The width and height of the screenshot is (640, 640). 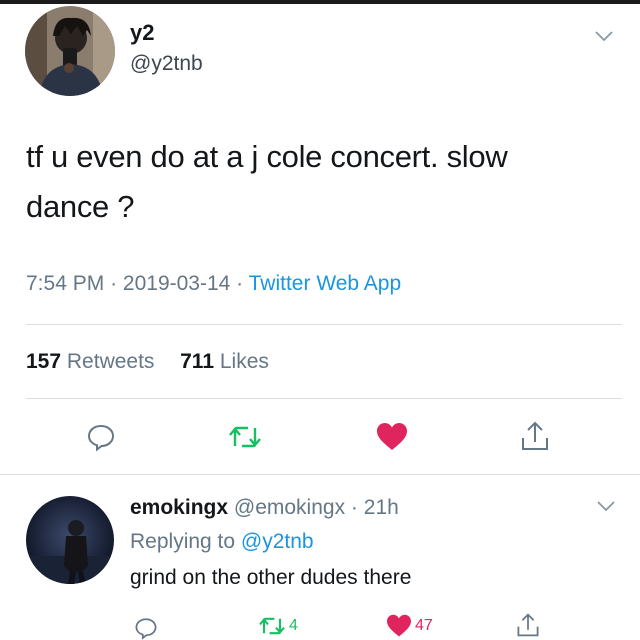 I want to click on tweet-date: 2019-03-14, so click(x=176, y=283).